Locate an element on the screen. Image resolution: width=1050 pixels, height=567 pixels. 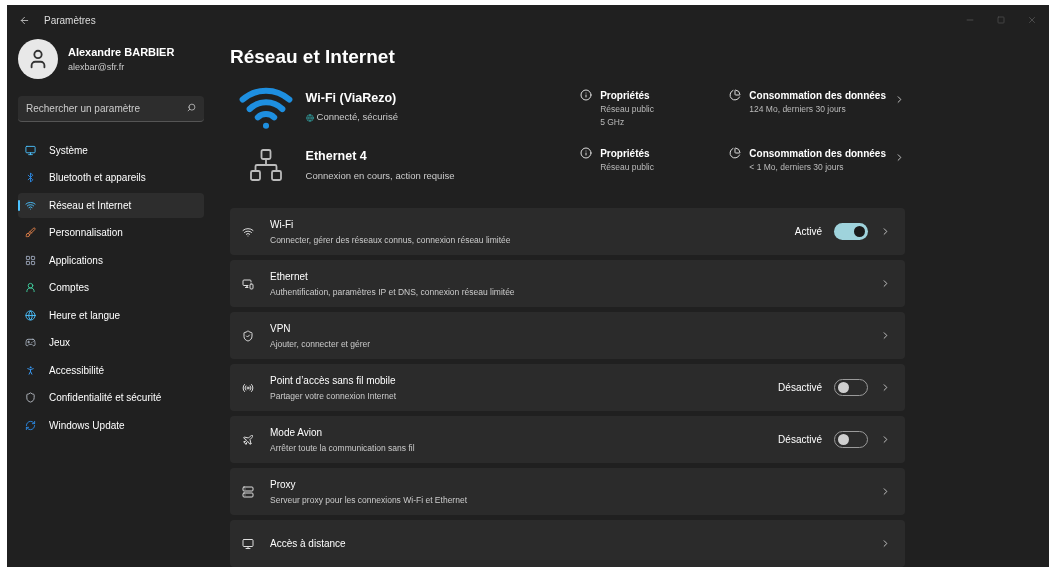
nav-item: Personnalisation is located at coordinates (111, 232).